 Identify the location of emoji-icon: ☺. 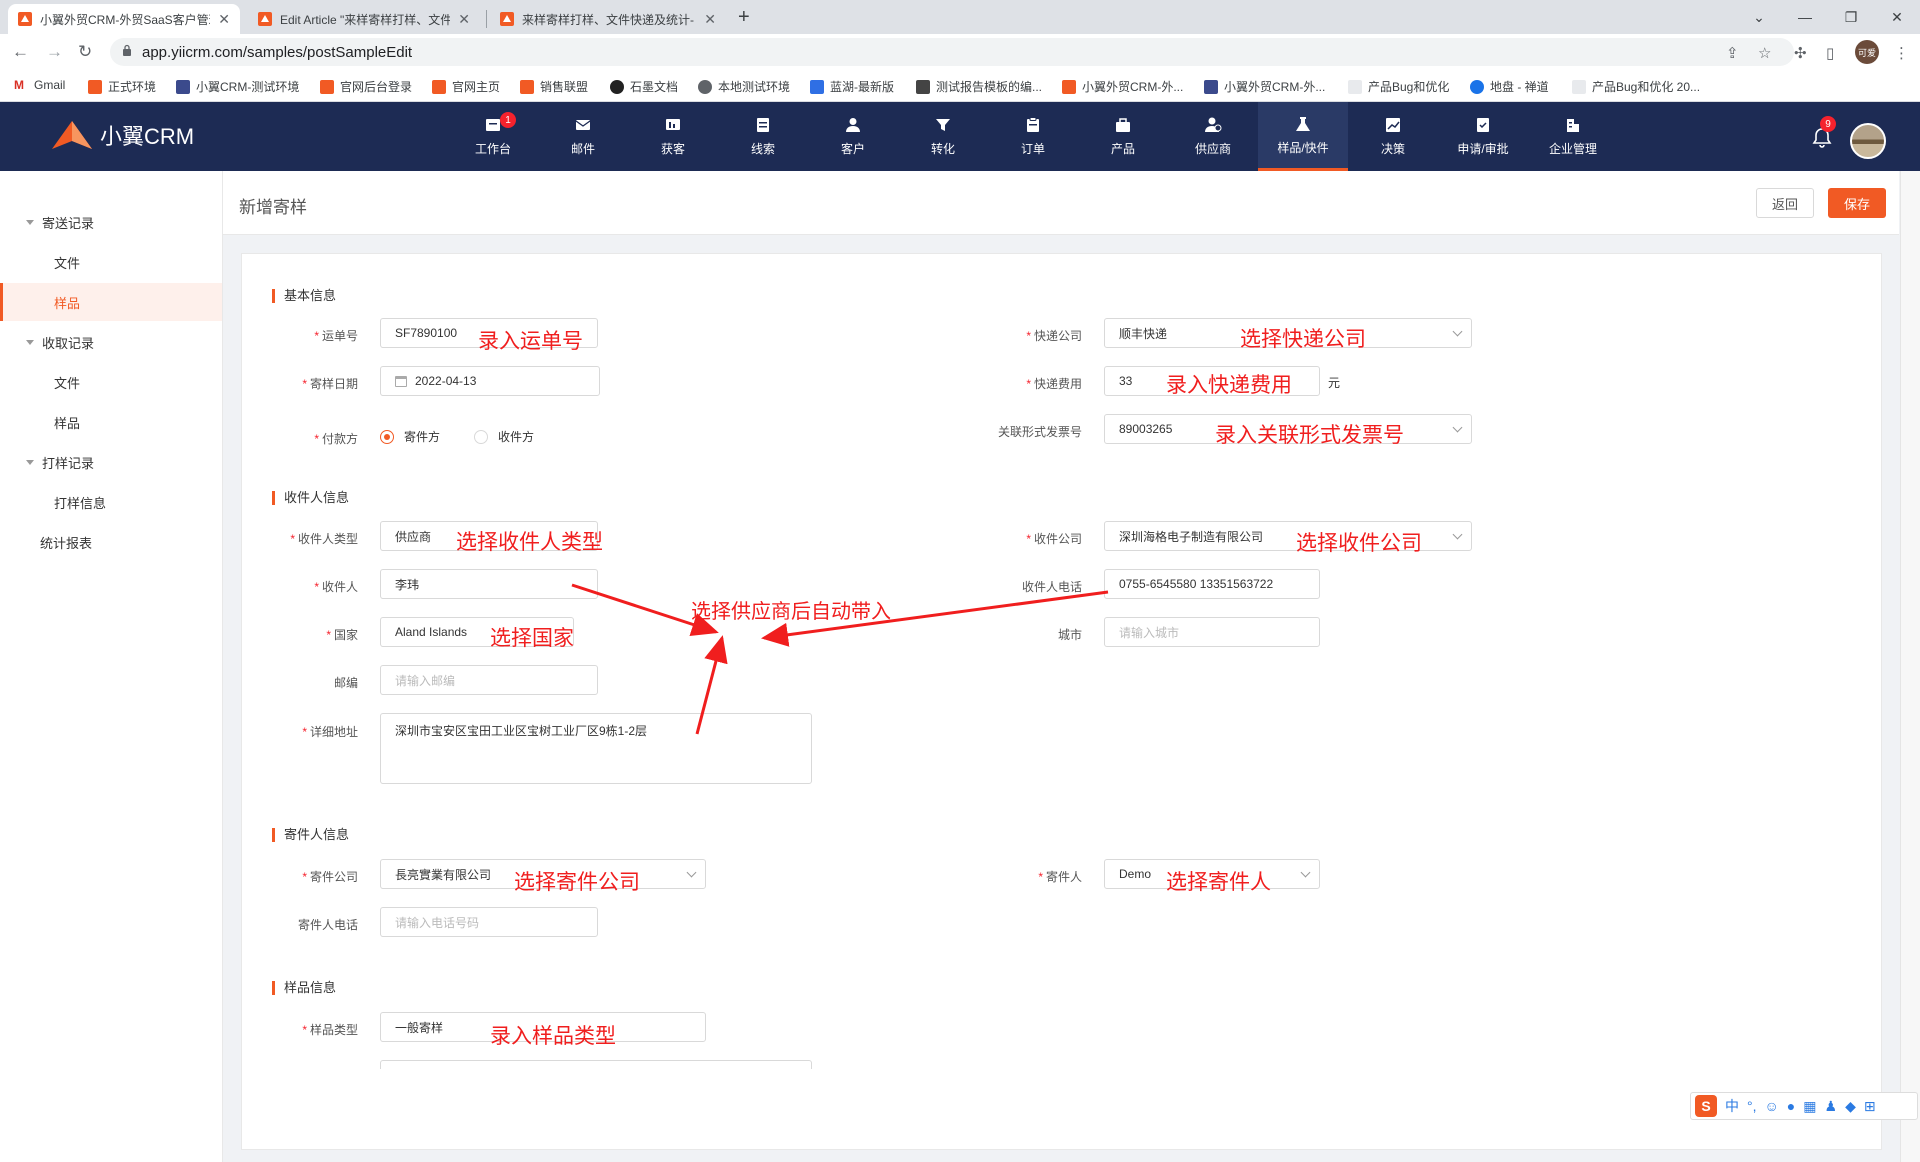
(1772, 1106).